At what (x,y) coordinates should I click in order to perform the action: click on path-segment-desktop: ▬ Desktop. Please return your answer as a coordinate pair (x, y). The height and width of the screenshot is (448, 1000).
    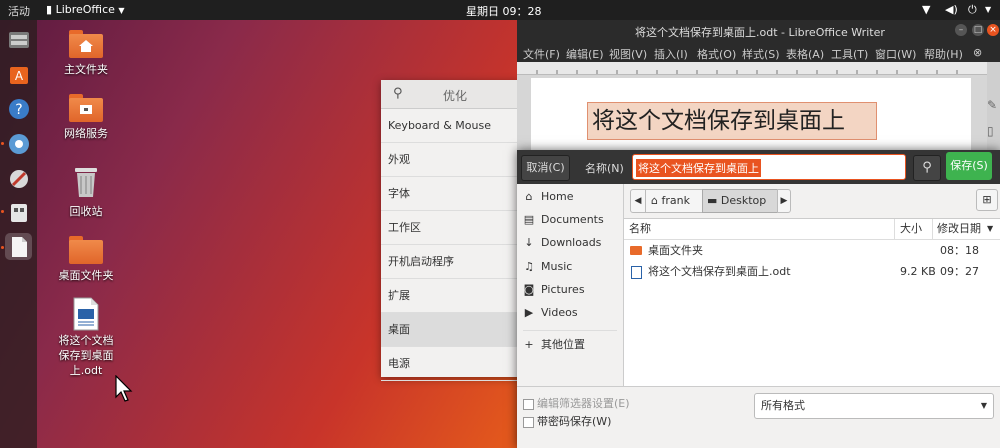
    Looking at the image, I should click on (740, 201).